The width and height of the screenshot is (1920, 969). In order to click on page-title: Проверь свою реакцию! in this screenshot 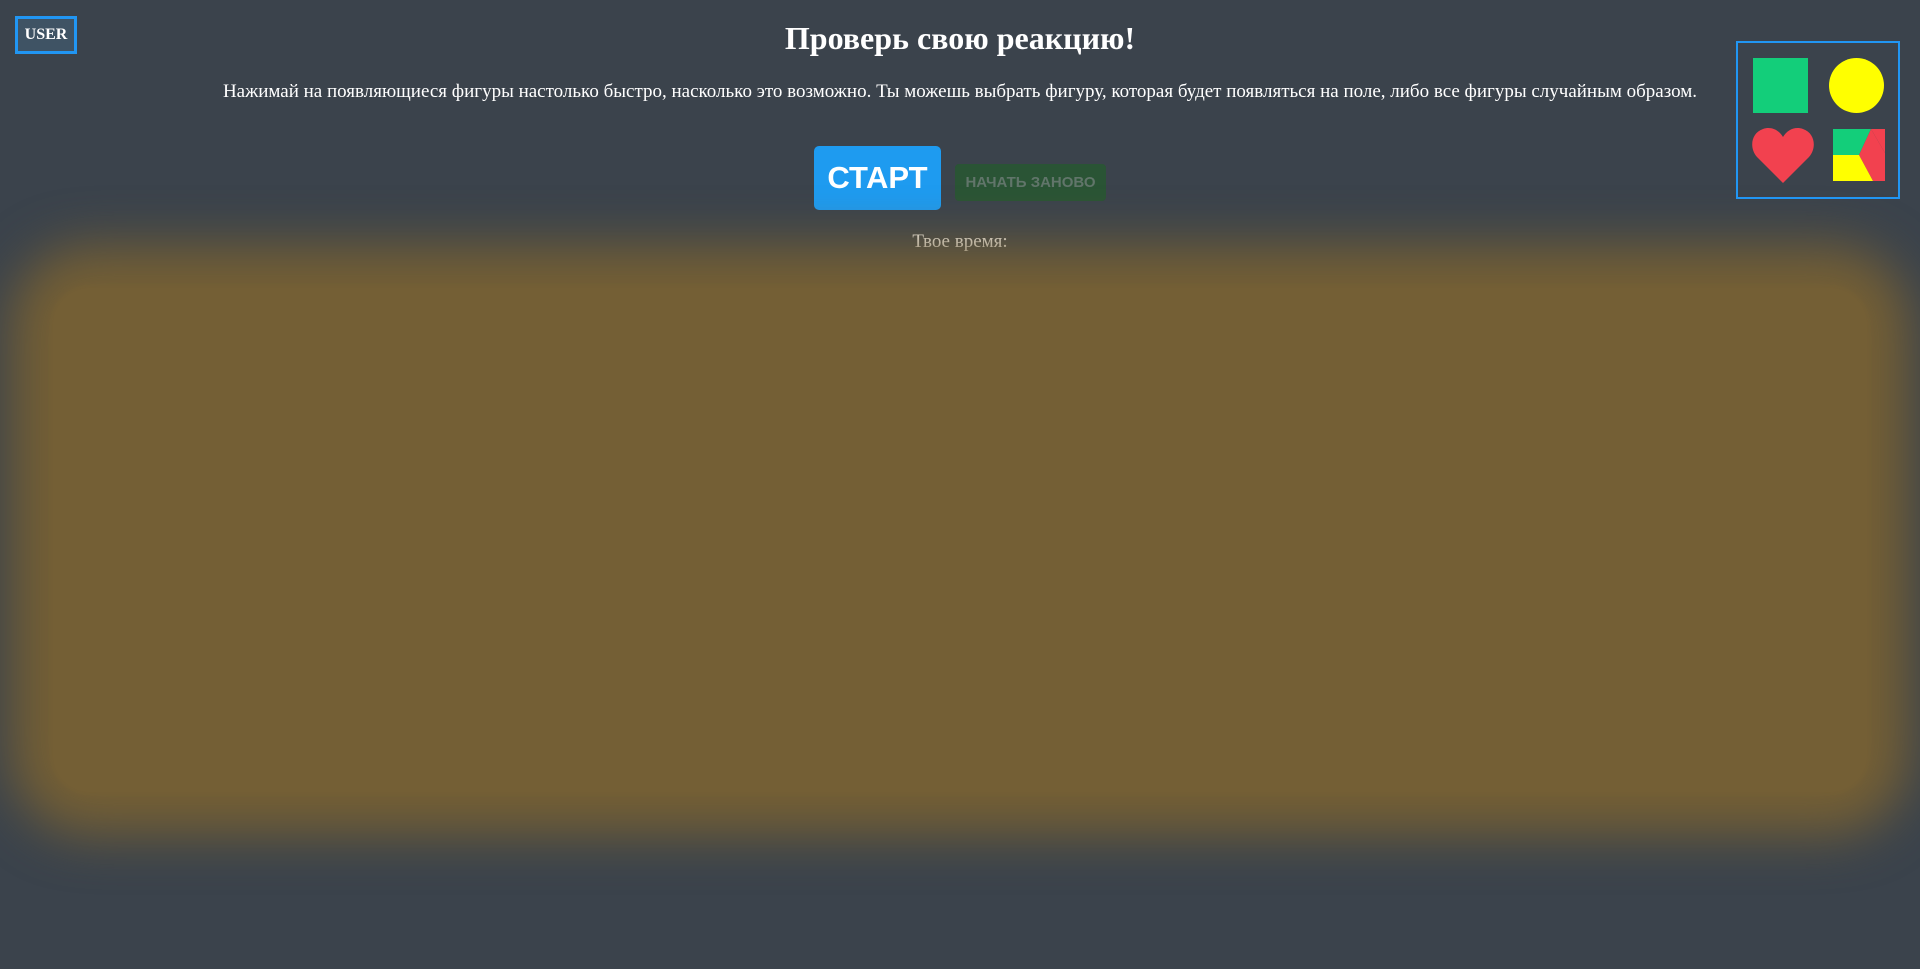, I will do `click(960, 38)`.